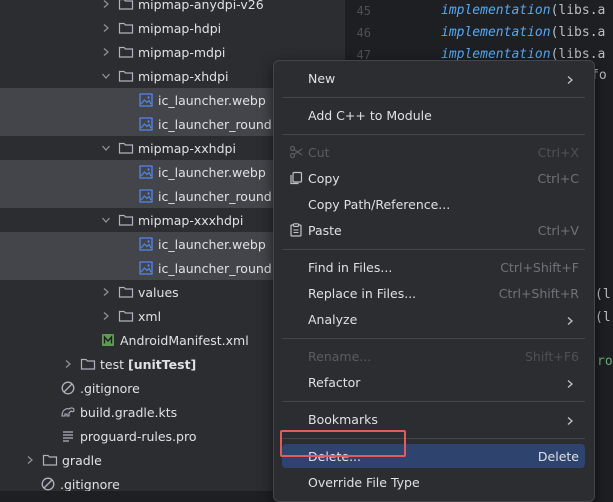 Image resolution: width=613 pixels, height=502 pixels. I want to click on menu-item-shortcut: Shift+F6, so click(551, 356).